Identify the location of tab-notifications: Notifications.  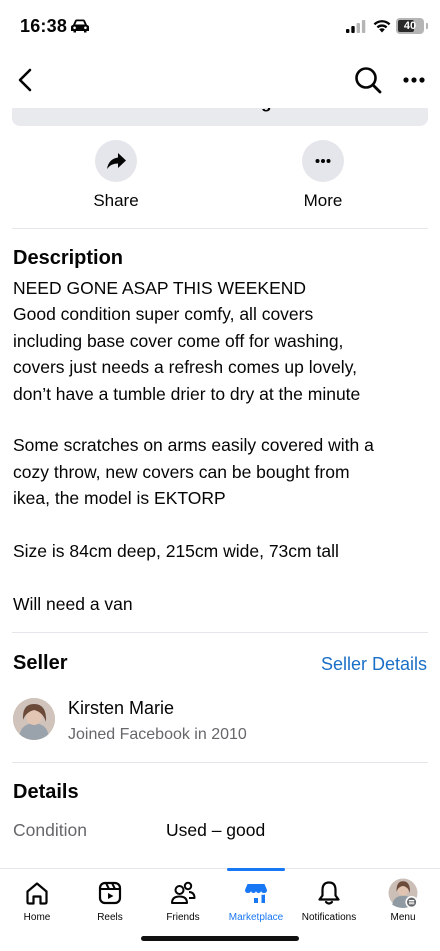
(329, 900).